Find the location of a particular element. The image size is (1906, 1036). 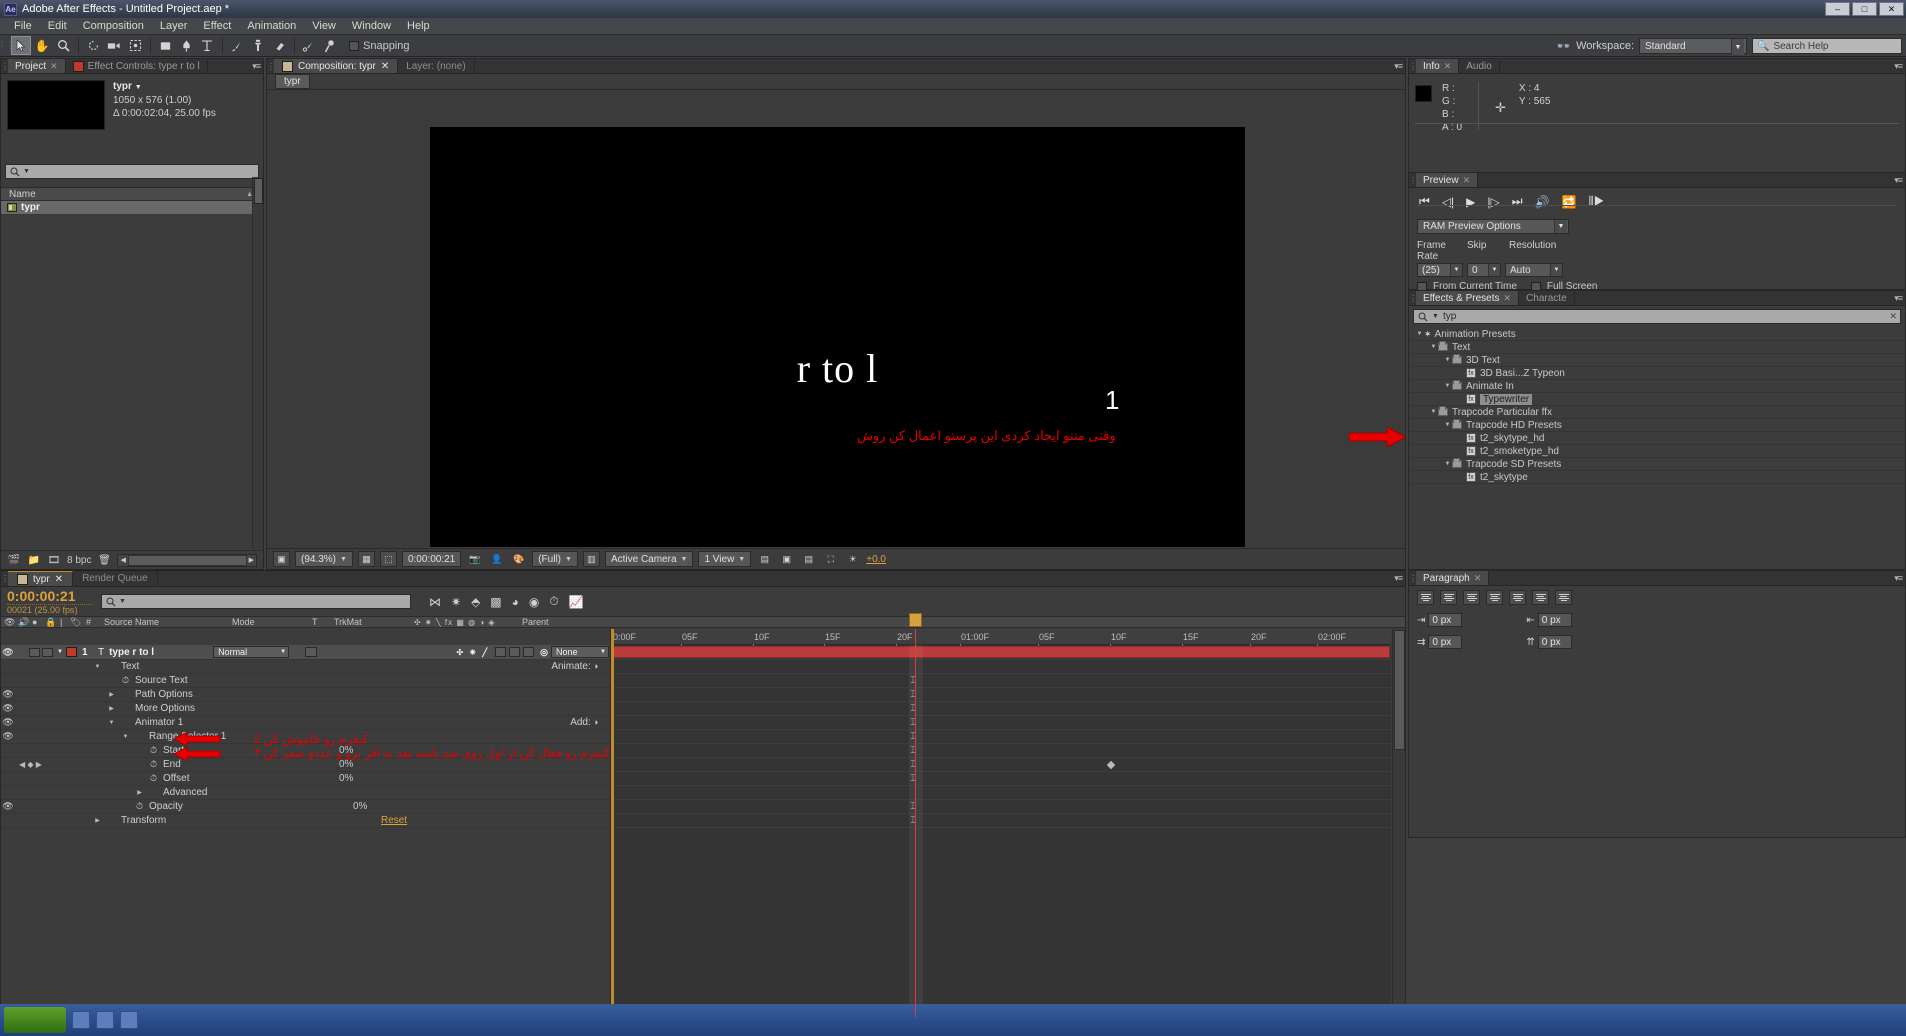

timeline-current-time-block: 0:00:00:21 00021 (25.00 fps) is located at coordinates (50, 601).